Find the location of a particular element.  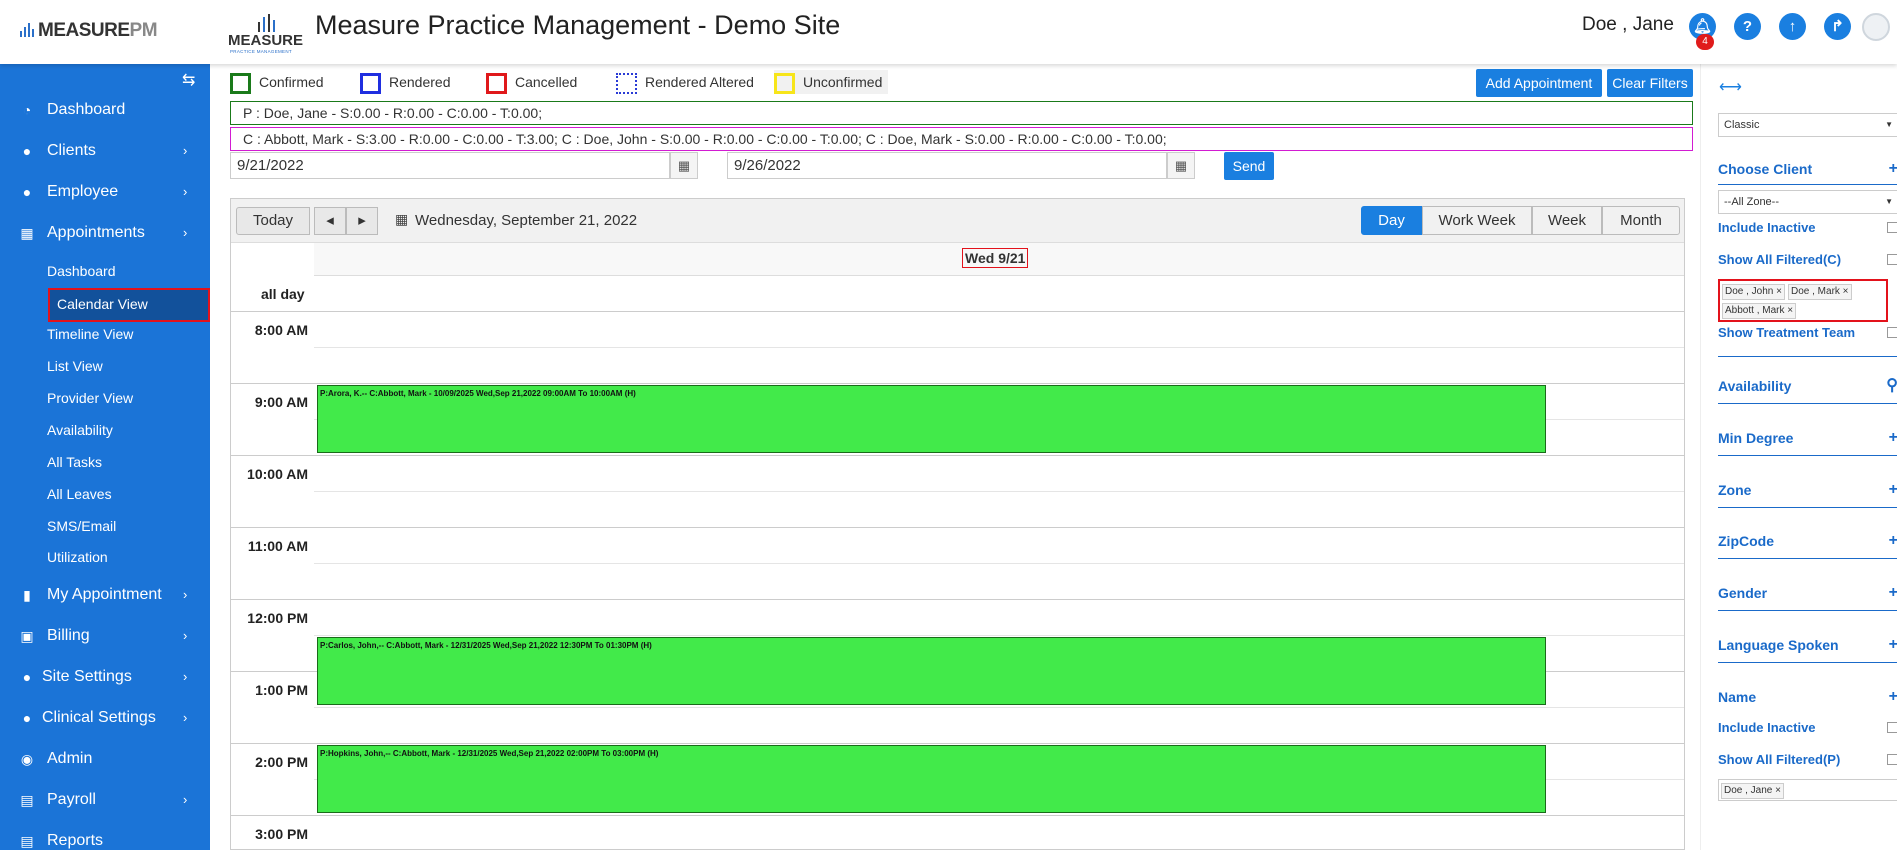

subnav-calendar-view: Calendar View is located at coordinates (129, 305).